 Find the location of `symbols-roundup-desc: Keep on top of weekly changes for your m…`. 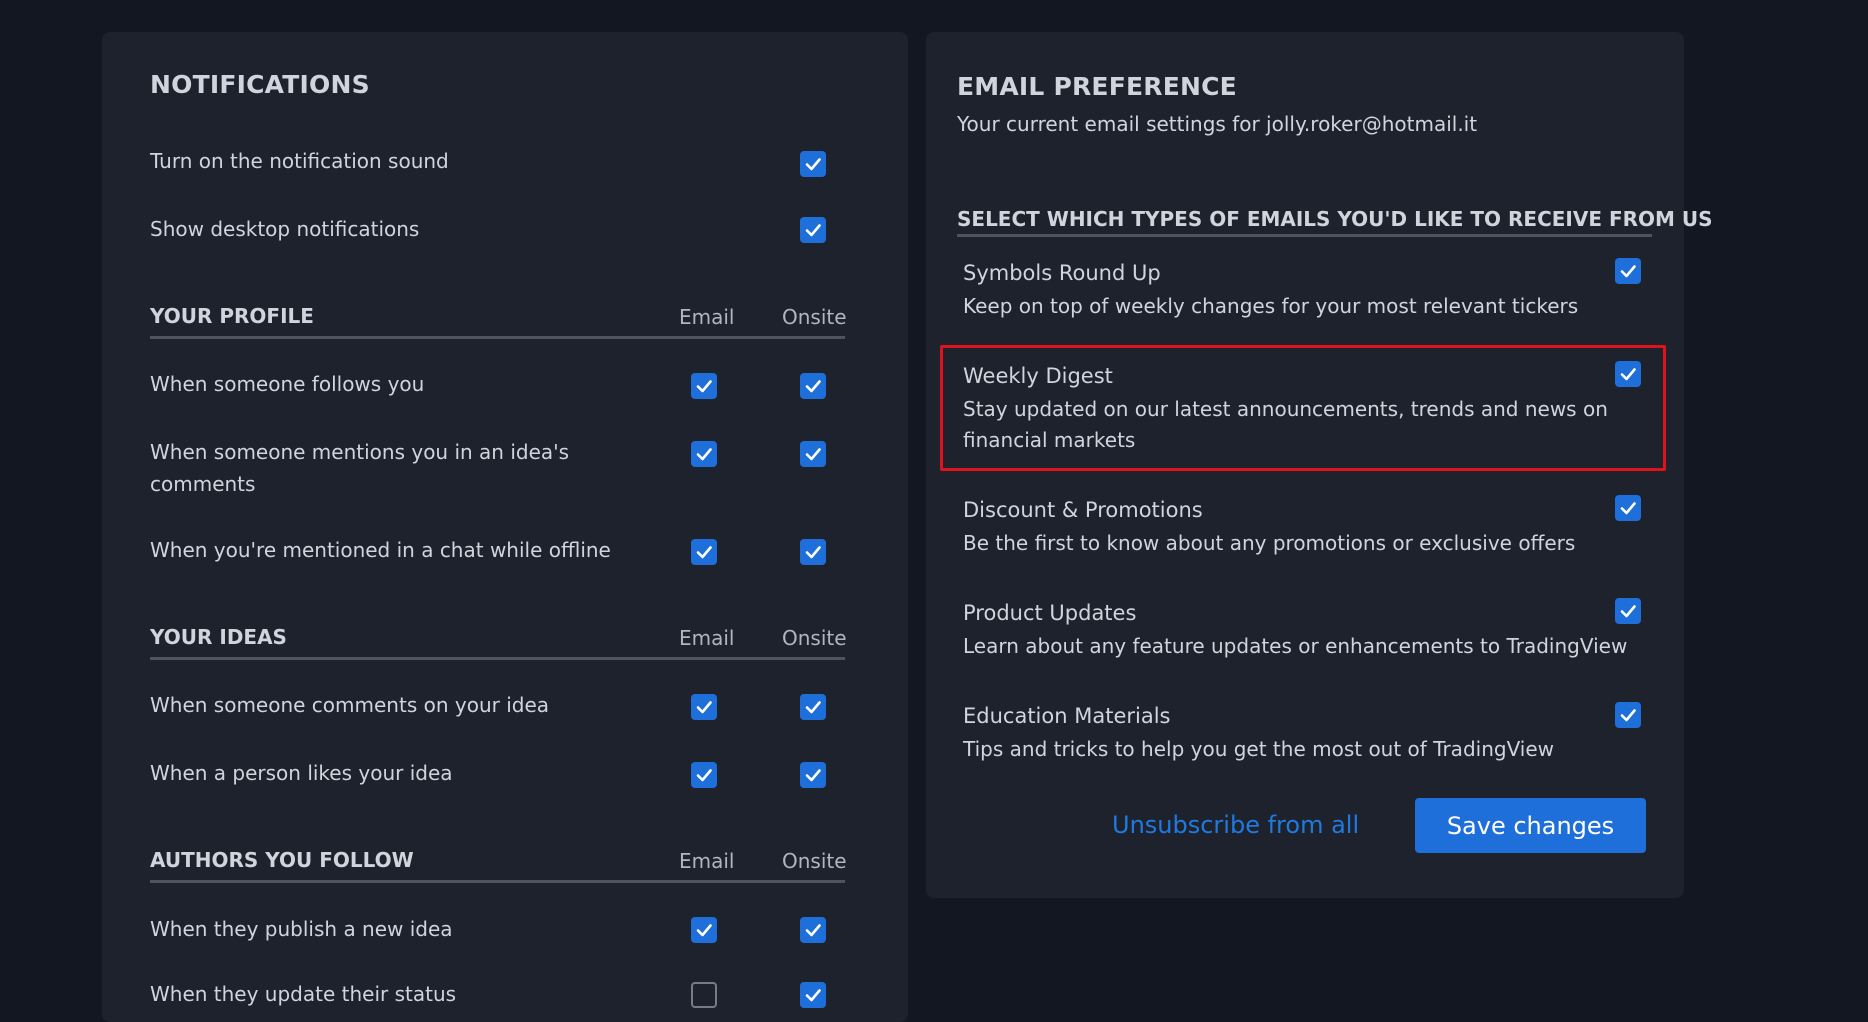

symbols-roundup-desc: Keep on top of weekly changes for your m… is located at coordinates (1271, 306).